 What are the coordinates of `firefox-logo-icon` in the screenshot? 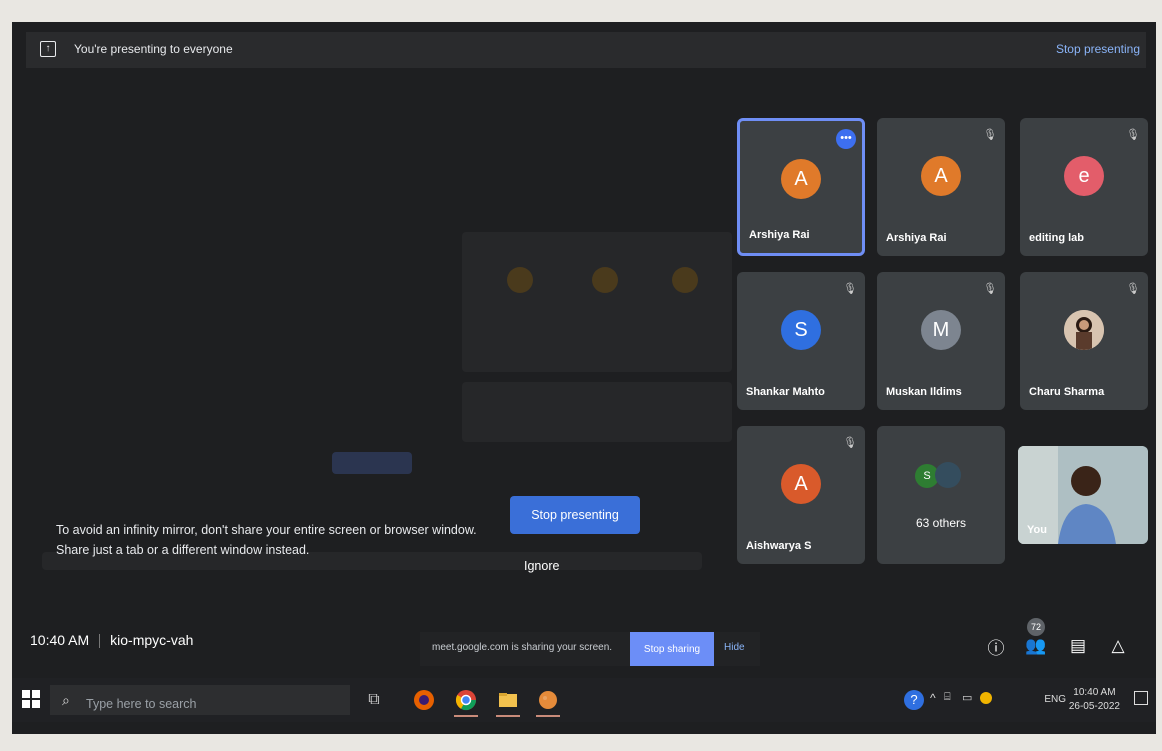 It's located at (424, 700).